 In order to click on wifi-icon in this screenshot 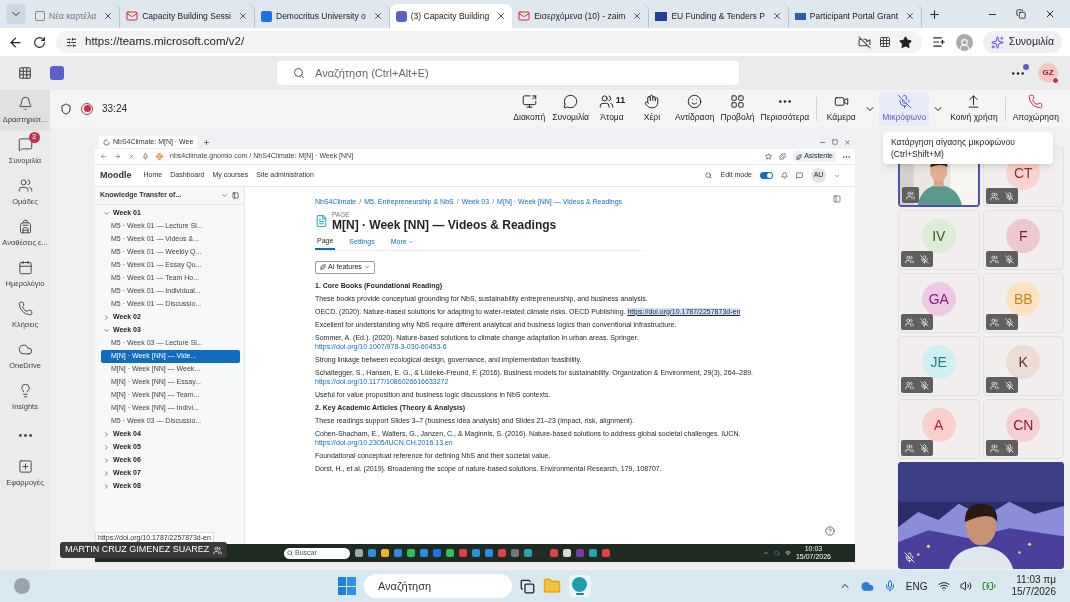, I will do `click(787, 553)`.